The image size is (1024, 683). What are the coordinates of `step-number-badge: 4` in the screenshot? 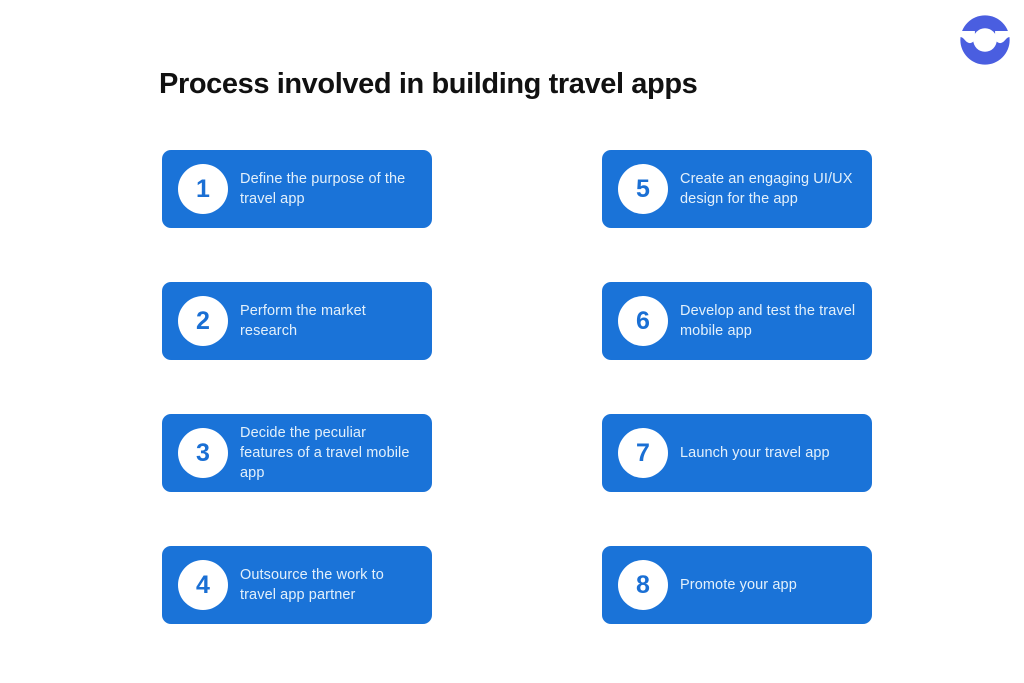 It's located at (203, 585).